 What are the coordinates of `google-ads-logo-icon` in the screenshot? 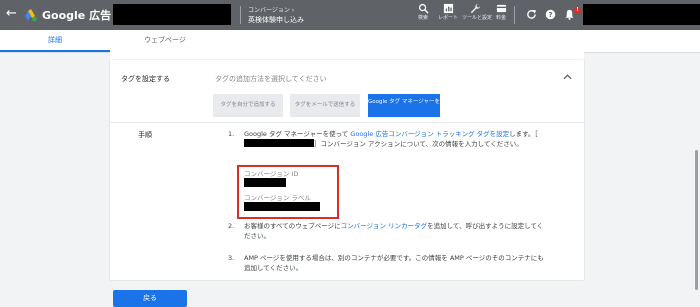 It's located at (31, 15).